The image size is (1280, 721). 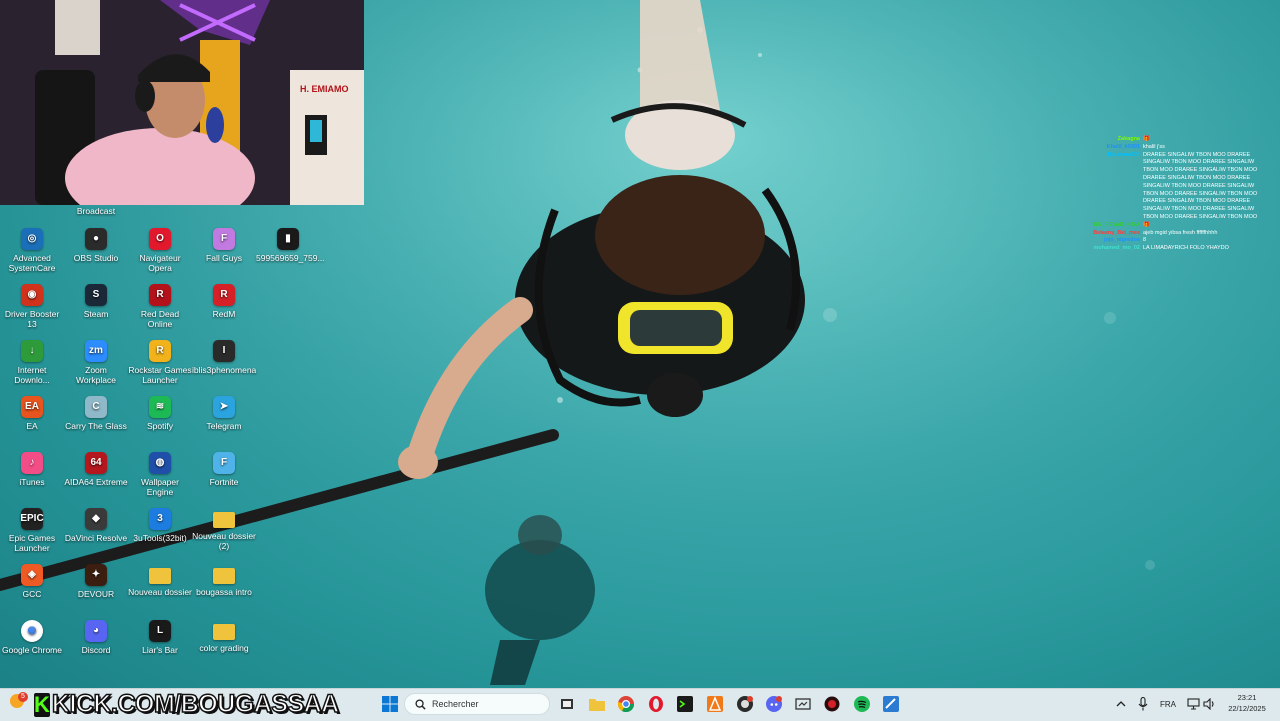 I want to click on gcc-icon: ◈, so click(x=32, y=575).